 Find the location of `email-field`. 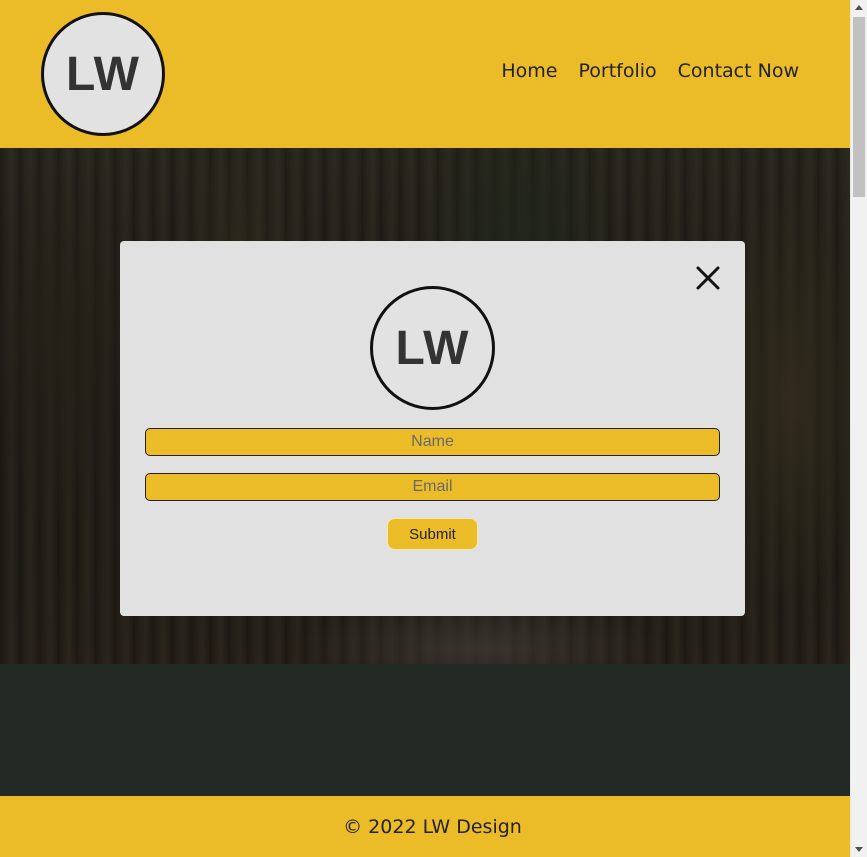

email-field is located at coordinates (432, 487).